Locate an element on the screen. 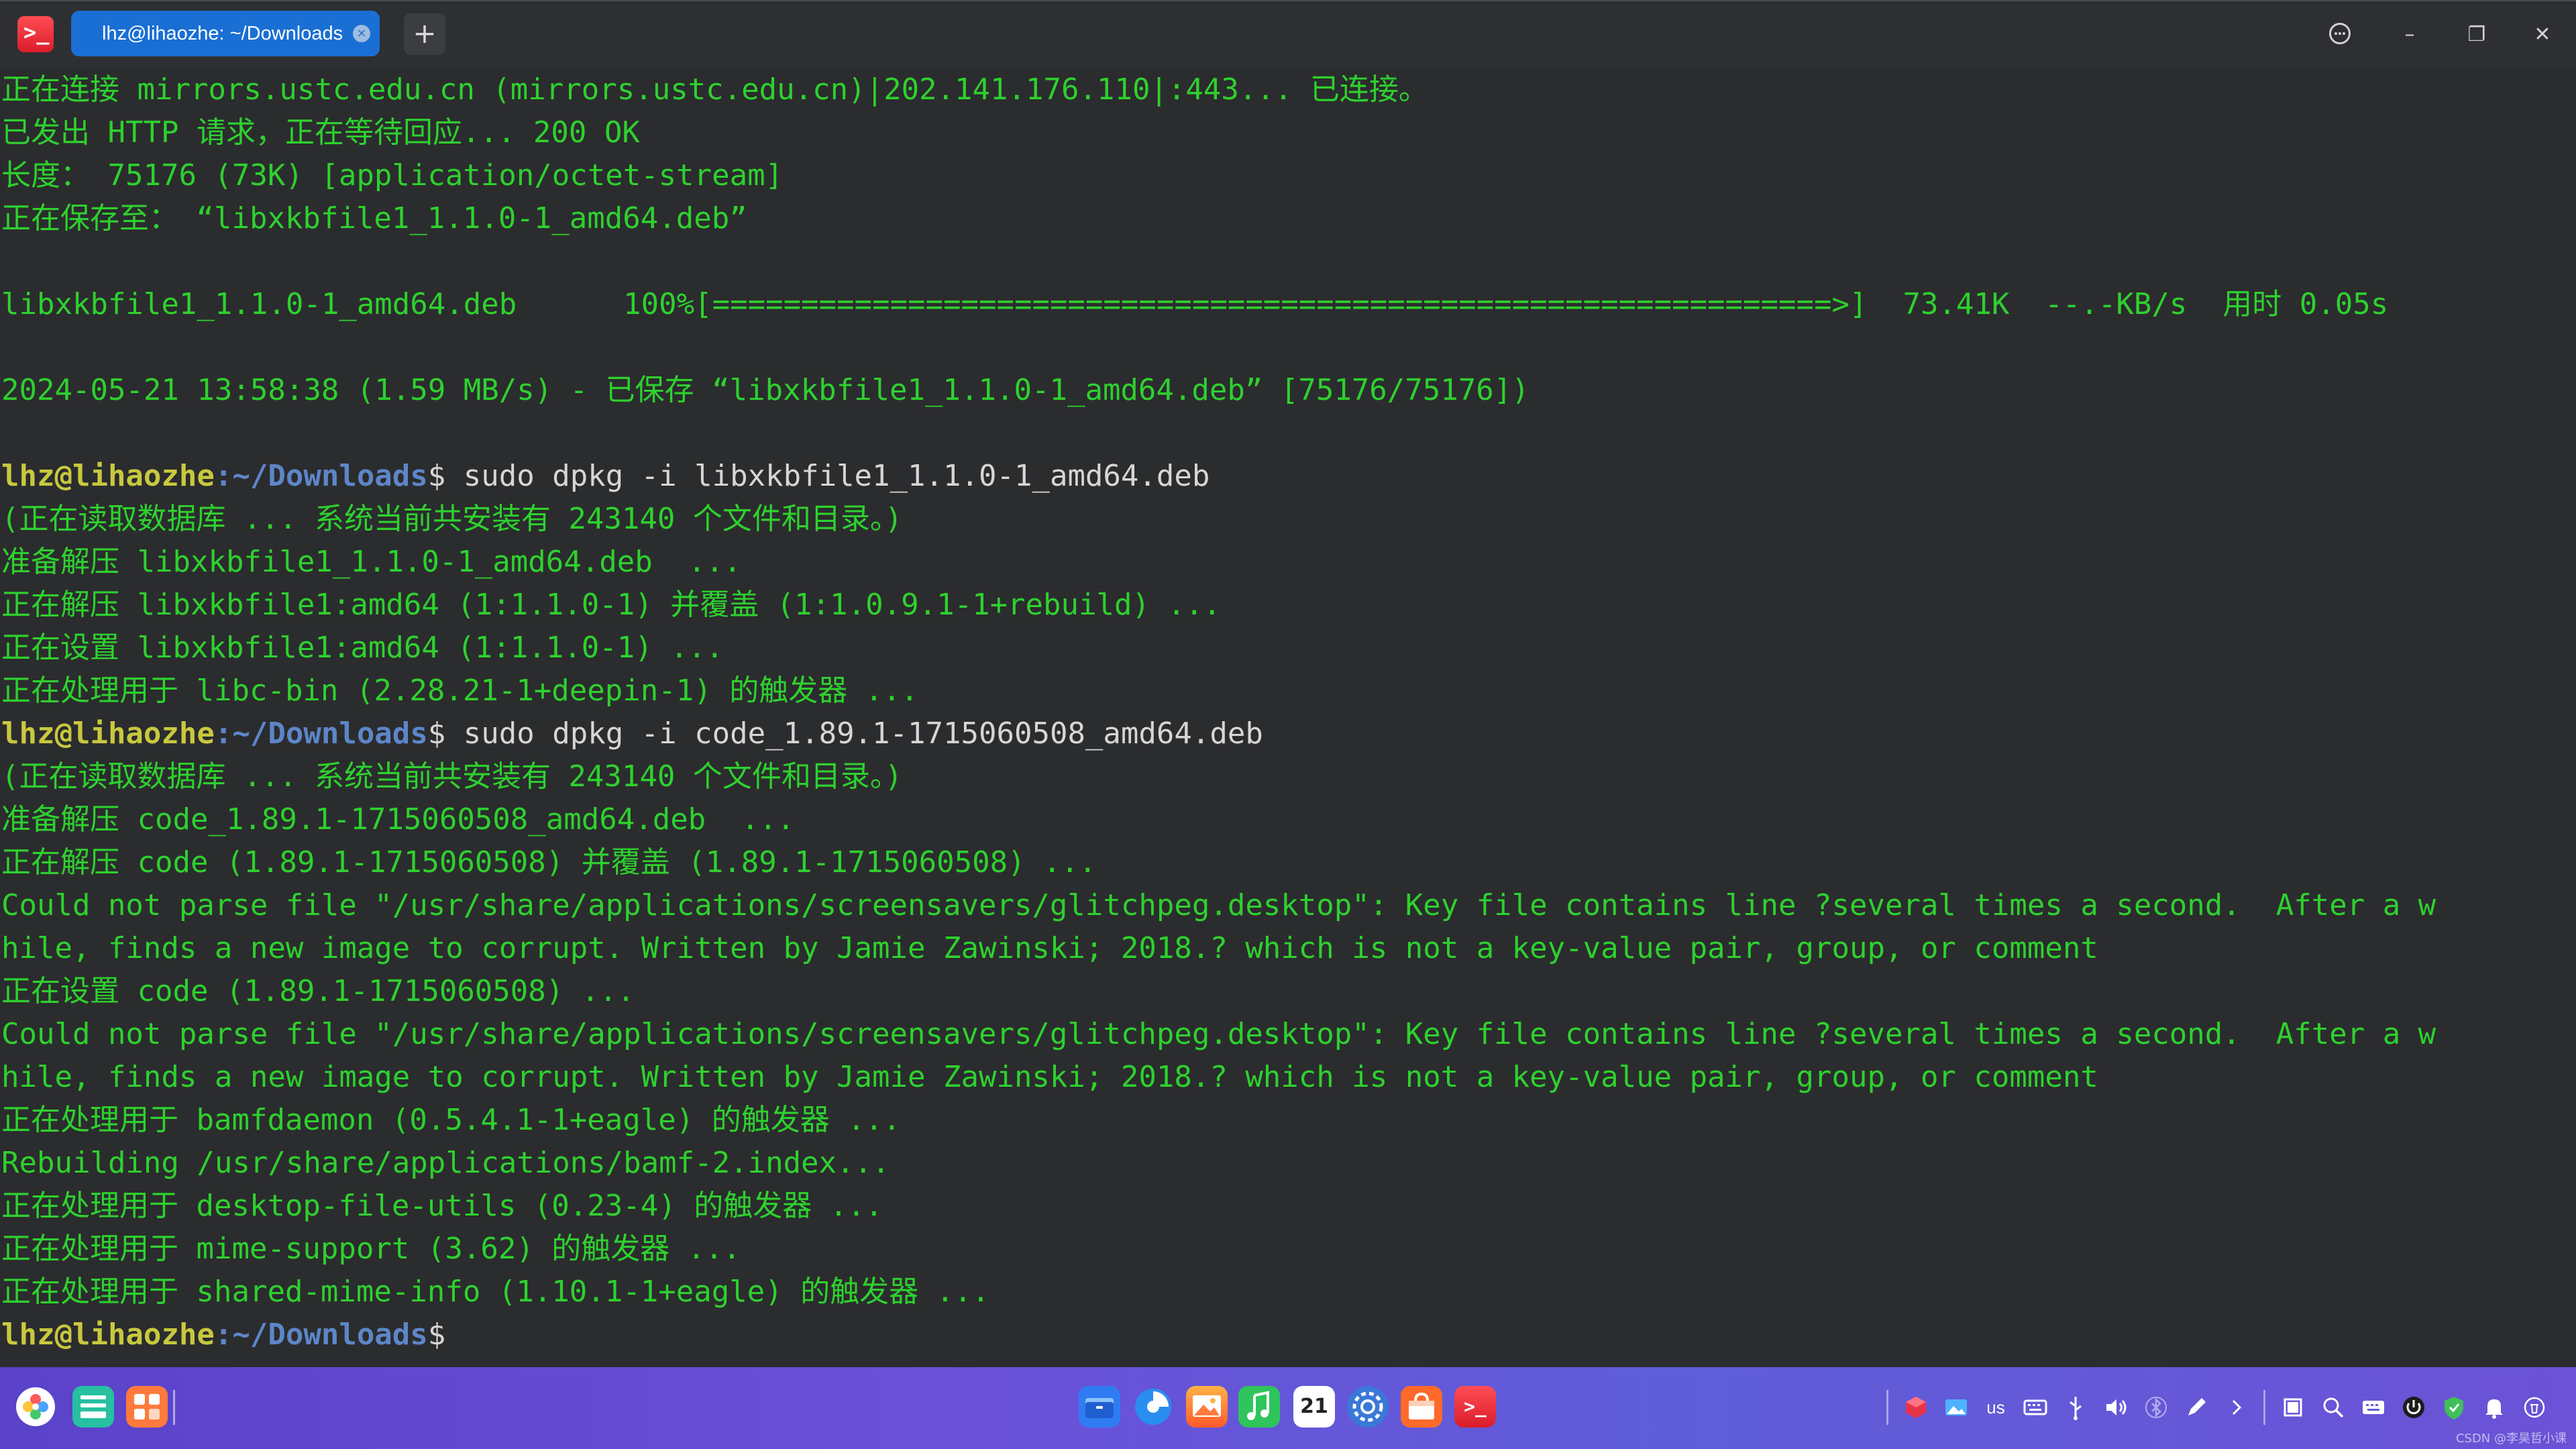 The image size is (2576, 1449). restore-button: ❐ is located at coordinates (2476, 34).